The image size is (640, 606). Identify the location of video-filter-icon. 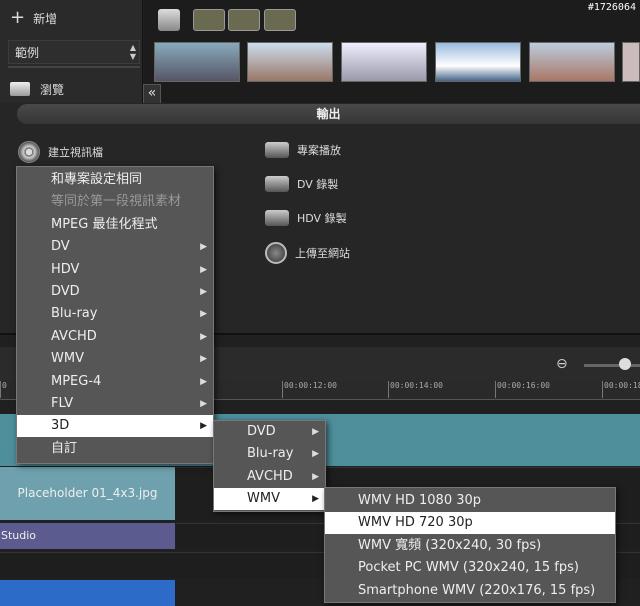
(209, 20).